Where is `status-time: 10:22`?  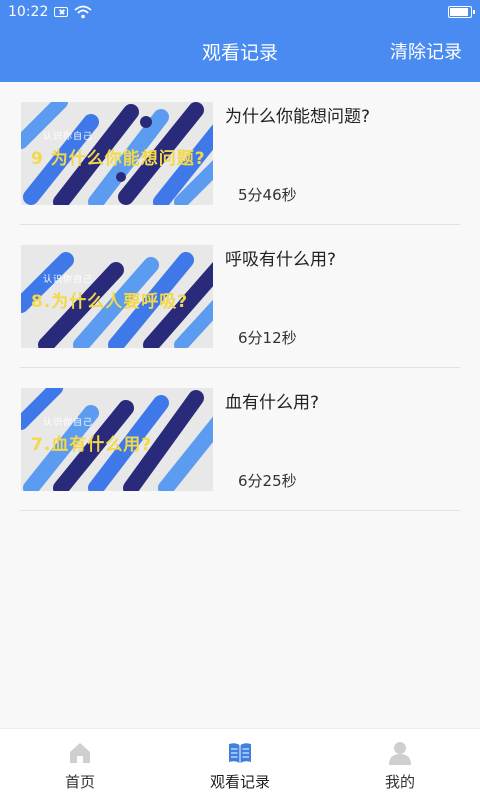
status-time: 10:22 is located at coordinates (28, 12).